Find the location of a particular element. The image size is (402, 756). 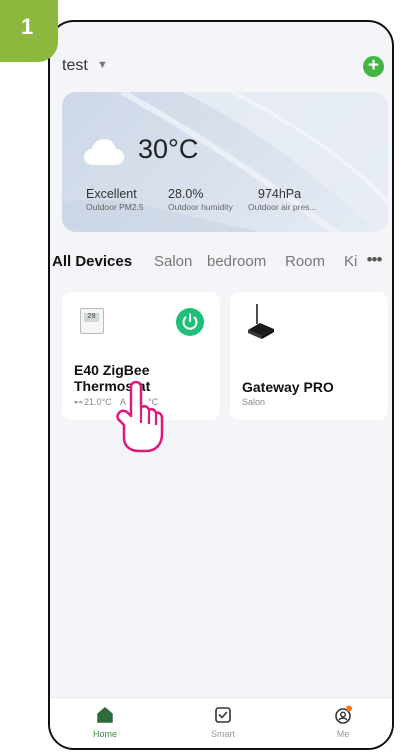

bottom-nav: Home Smart Me is located at coordinates (221, 722).